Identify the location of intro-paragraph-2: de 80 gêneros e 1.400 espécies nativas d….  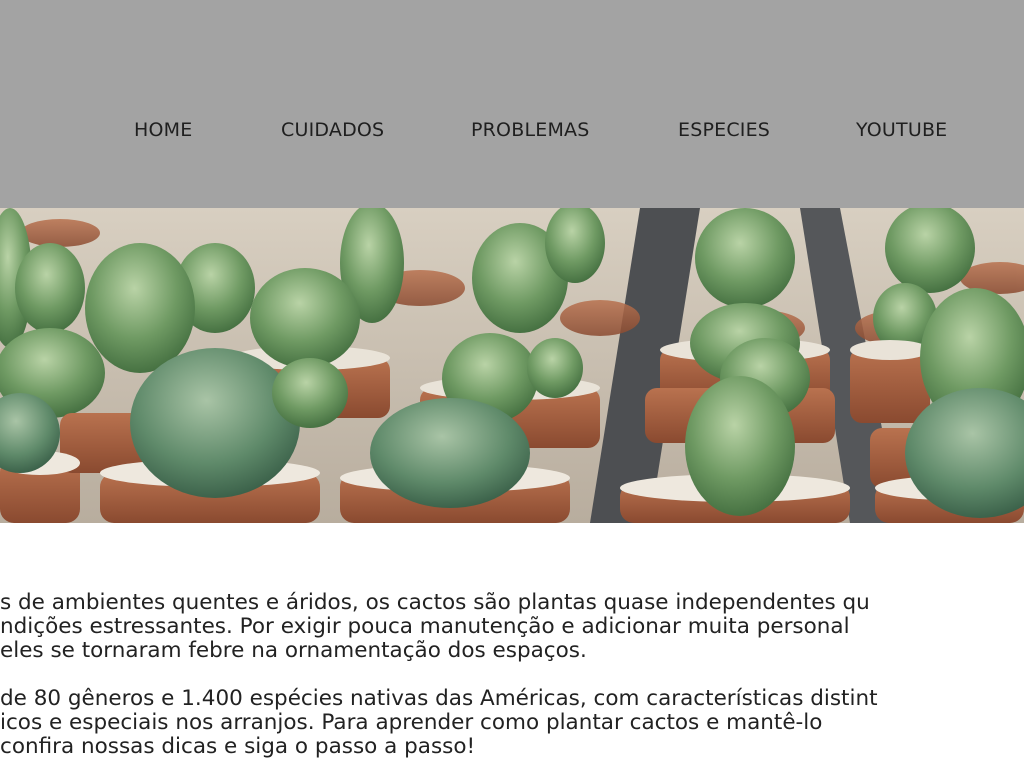
(512, 723).